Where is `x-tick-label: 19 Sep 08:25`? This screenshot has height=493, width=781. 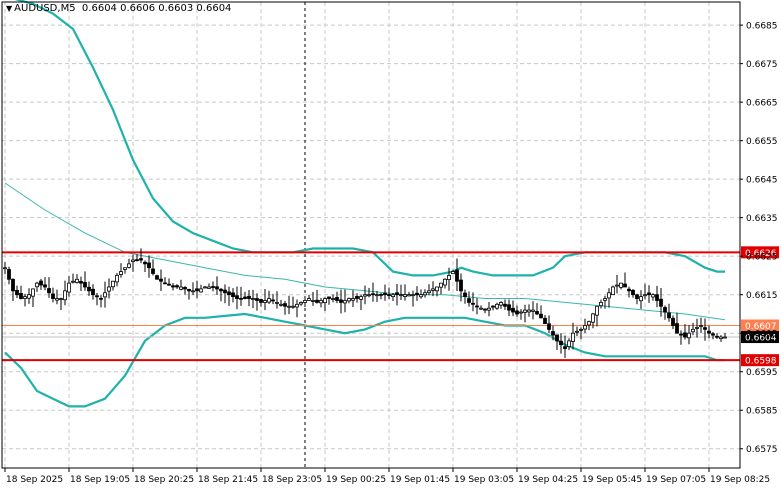 x-tick-label: 19 Sep 08:25 is located at coordinates (740, 480).